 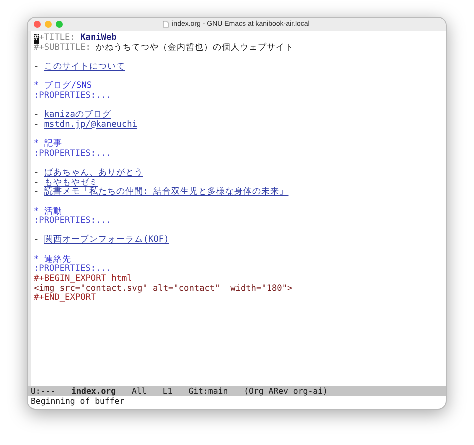 What do you see at coordinates (37, 39) in the screenshot?
I see `text-cursor: #` at bounding box center [37, 39].